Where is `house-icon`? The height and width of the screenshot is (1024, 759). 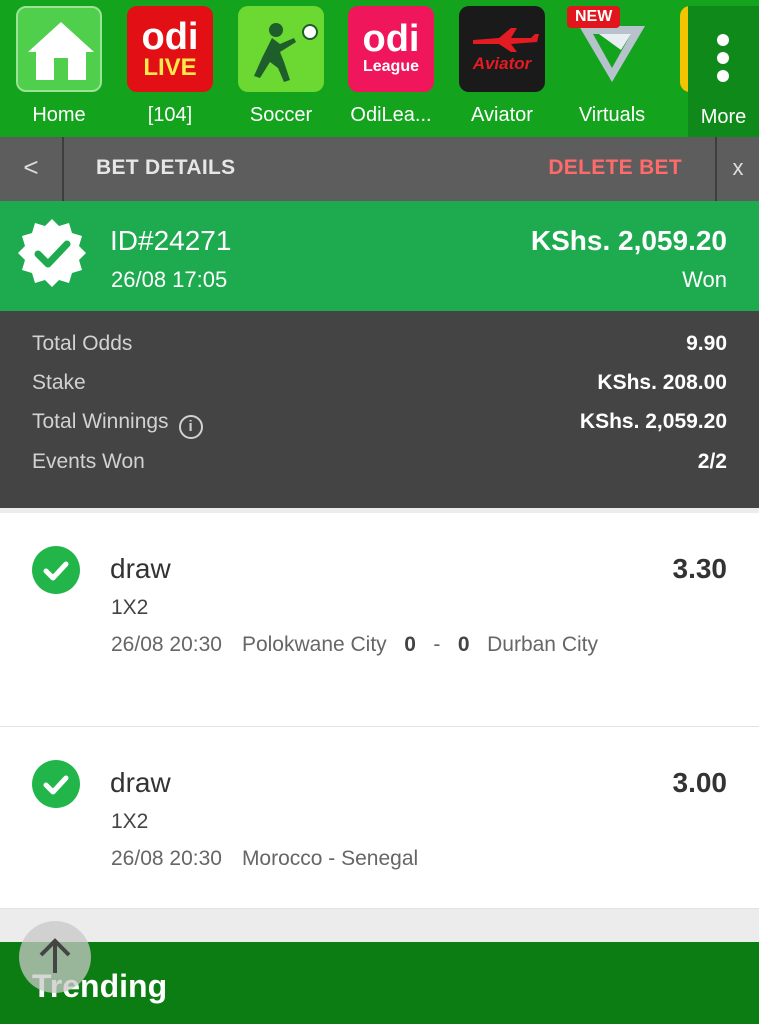 house-icon is located at coordinates (61, 51).